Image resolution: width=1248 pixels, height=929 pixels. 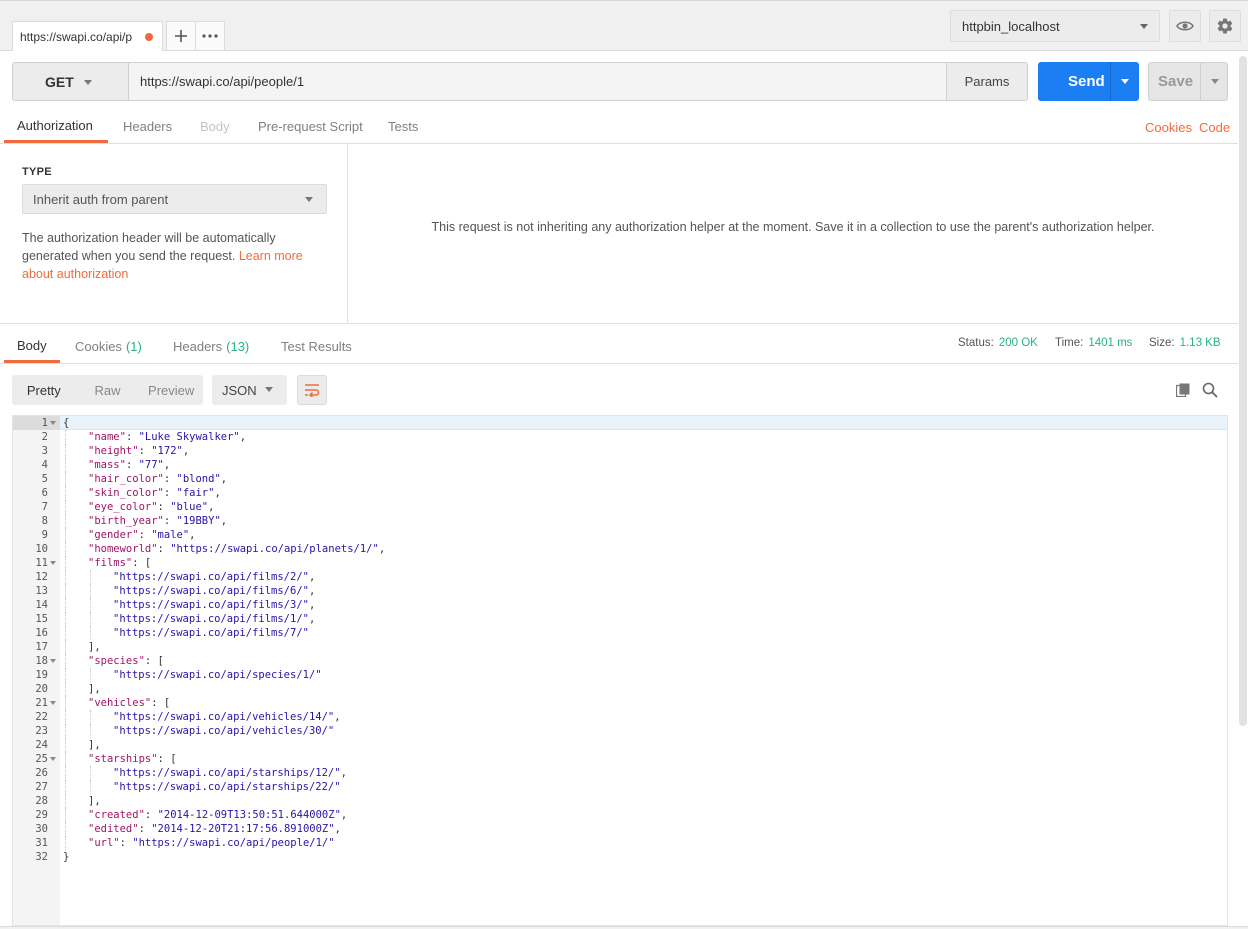 I want to click on code-text: "birth_year": "19BBY",, so click(x=157, y=521).